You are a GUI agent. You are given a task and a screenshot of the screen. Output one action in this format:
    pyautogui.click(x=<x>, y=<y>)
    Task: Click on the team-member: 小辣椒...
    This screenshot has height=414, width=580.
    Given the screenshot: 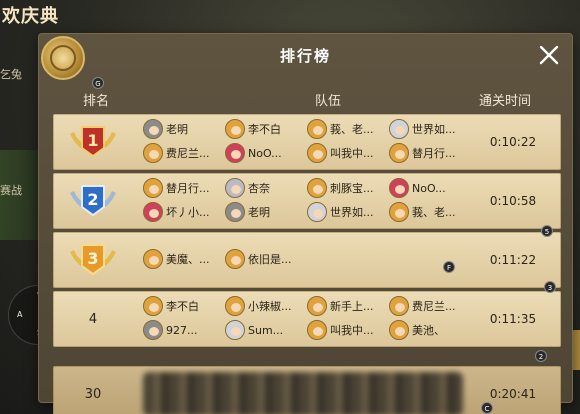 What is the action you would take?
    pyautogui.click(x=266, y=306)
    